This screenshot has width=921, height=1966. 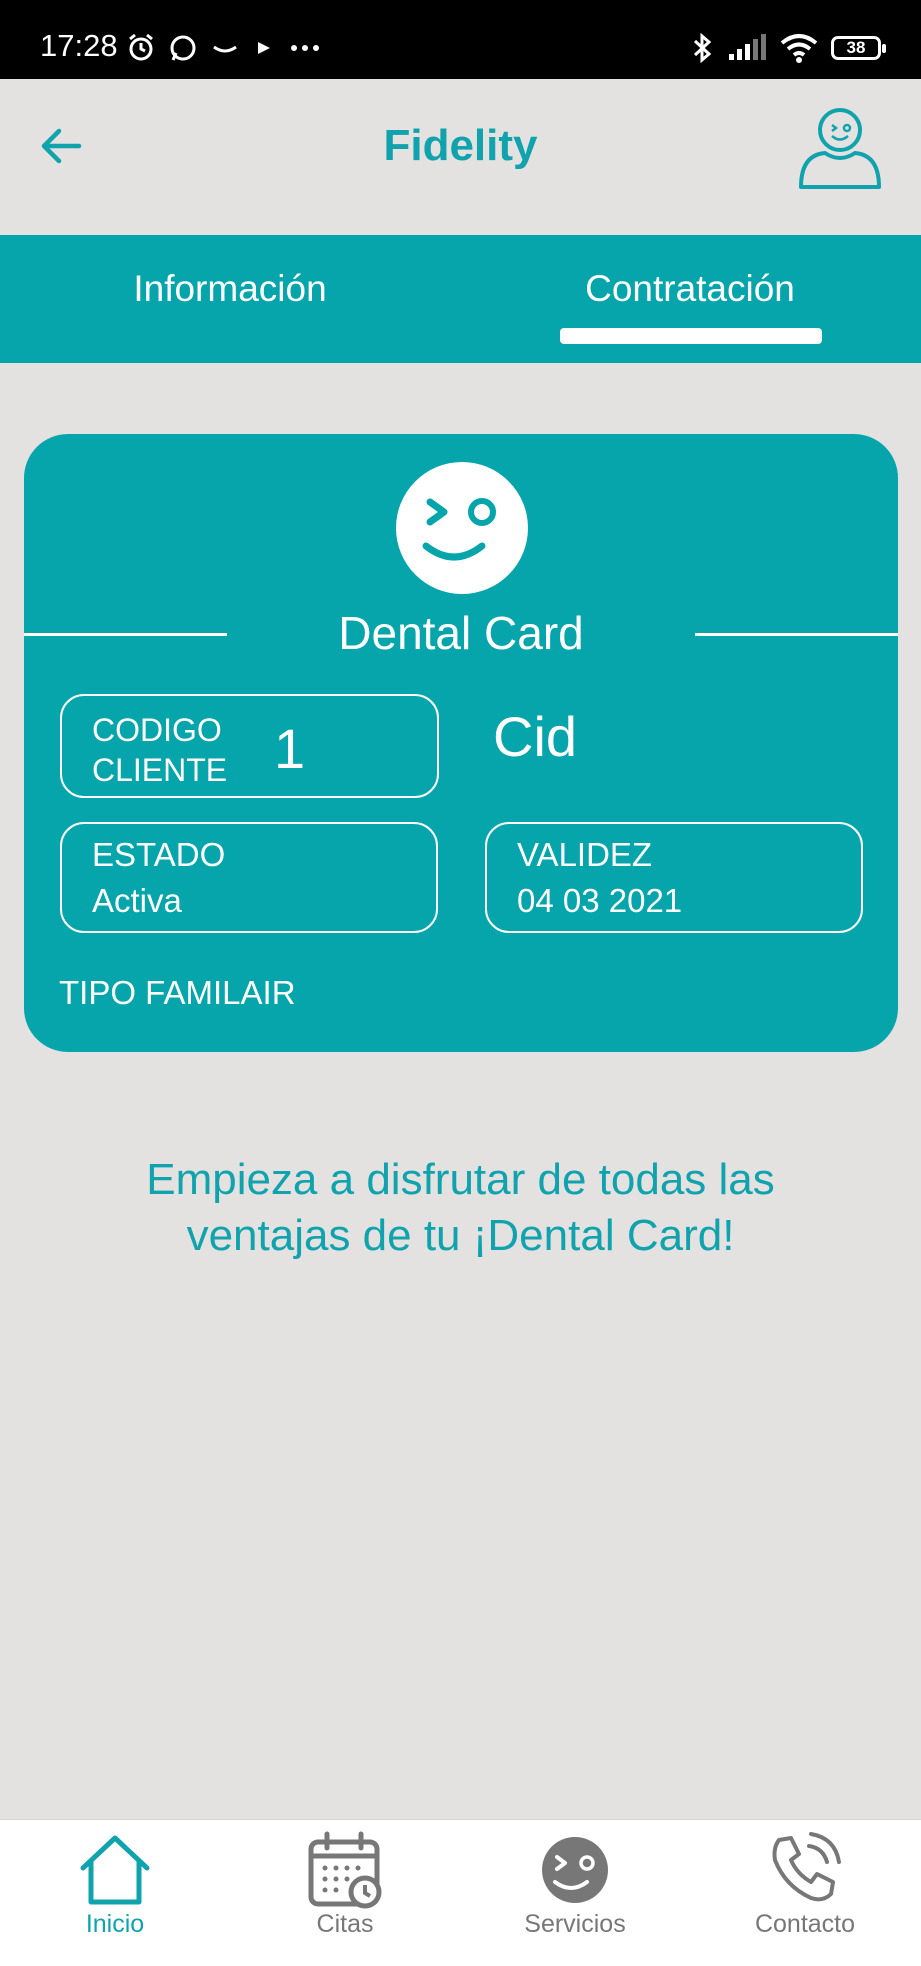 What do you see at coordinates (159, 750) in the screenshot?
I see `codigo-cliente-label: CODIGO CLIENTE` at bounding box center [159, 750].